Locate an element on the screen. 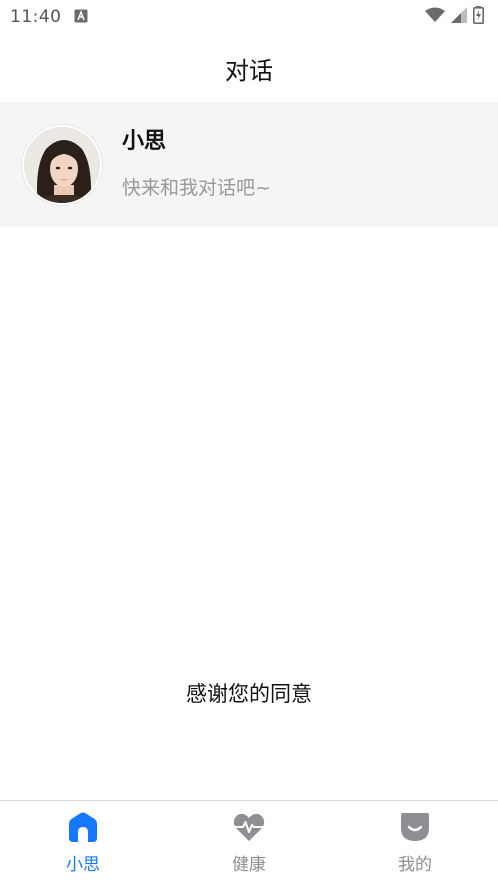  smile-badge-icon is located at coordinates (415, 827).